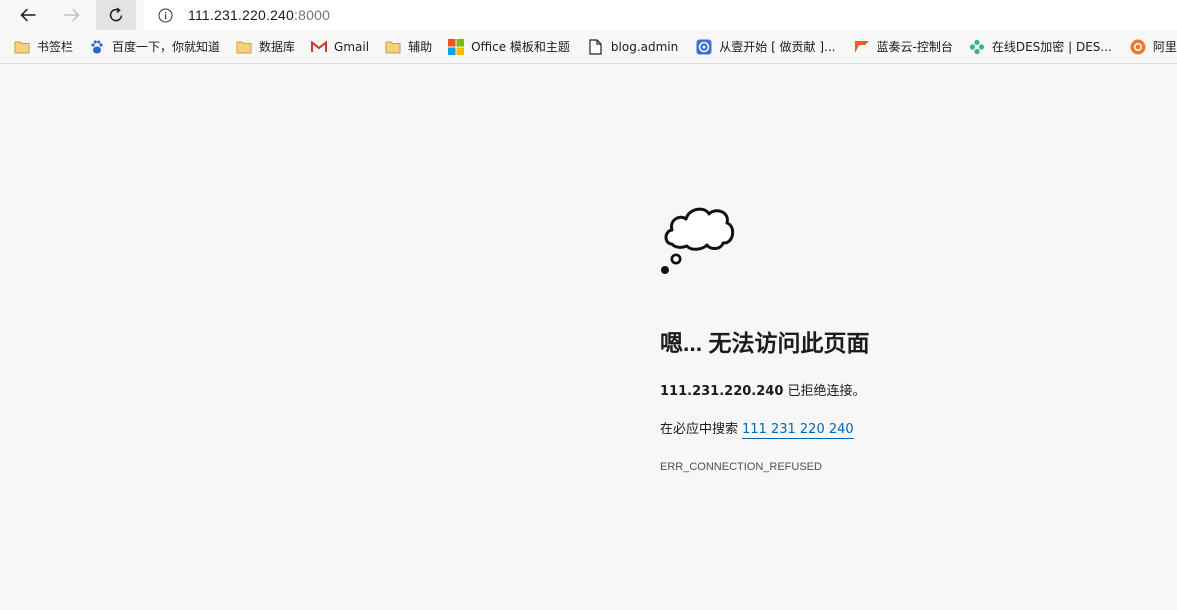 The height and width of the screenshot is (610, 1177). I want to click on back-button, so click(28, 15).